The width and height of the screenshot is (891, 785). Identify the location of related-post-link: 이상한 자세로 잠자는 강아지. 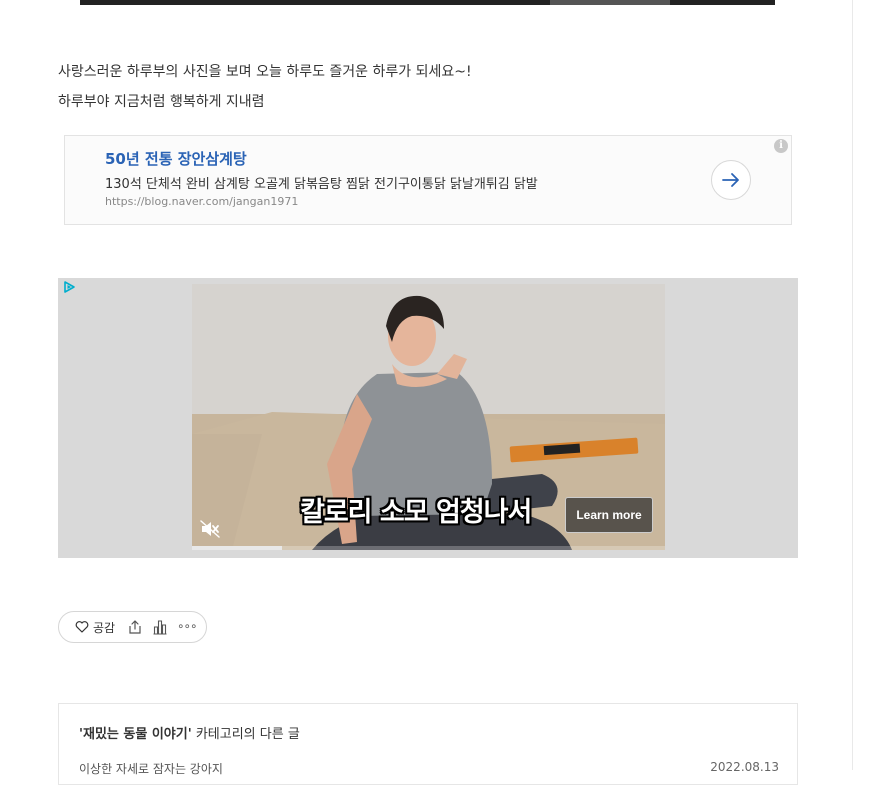
(151, 768).